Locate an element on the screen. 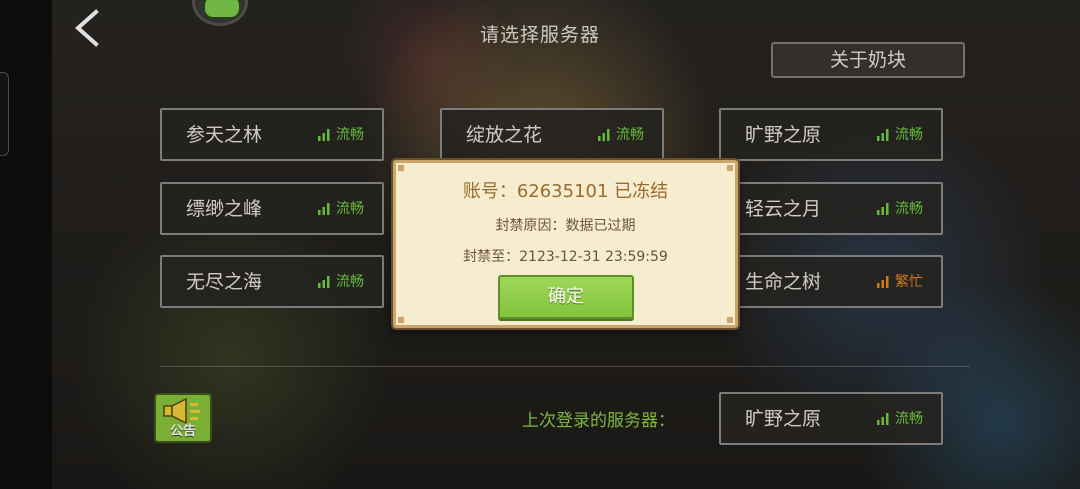  confirm-button: 确定 is located at coordinates (566, 297).